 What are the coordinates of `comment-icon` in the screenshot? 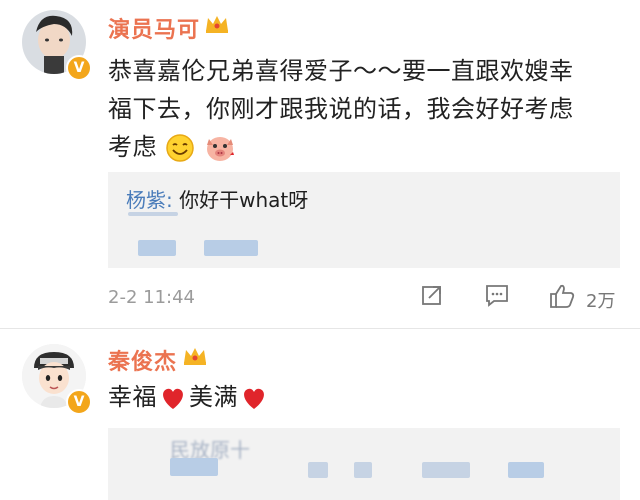 It's located at (497, 295).